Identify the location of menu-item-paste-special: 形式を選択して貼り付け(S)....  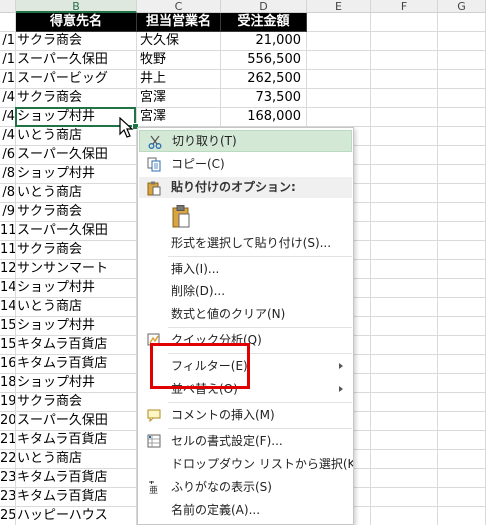
(245, 243).